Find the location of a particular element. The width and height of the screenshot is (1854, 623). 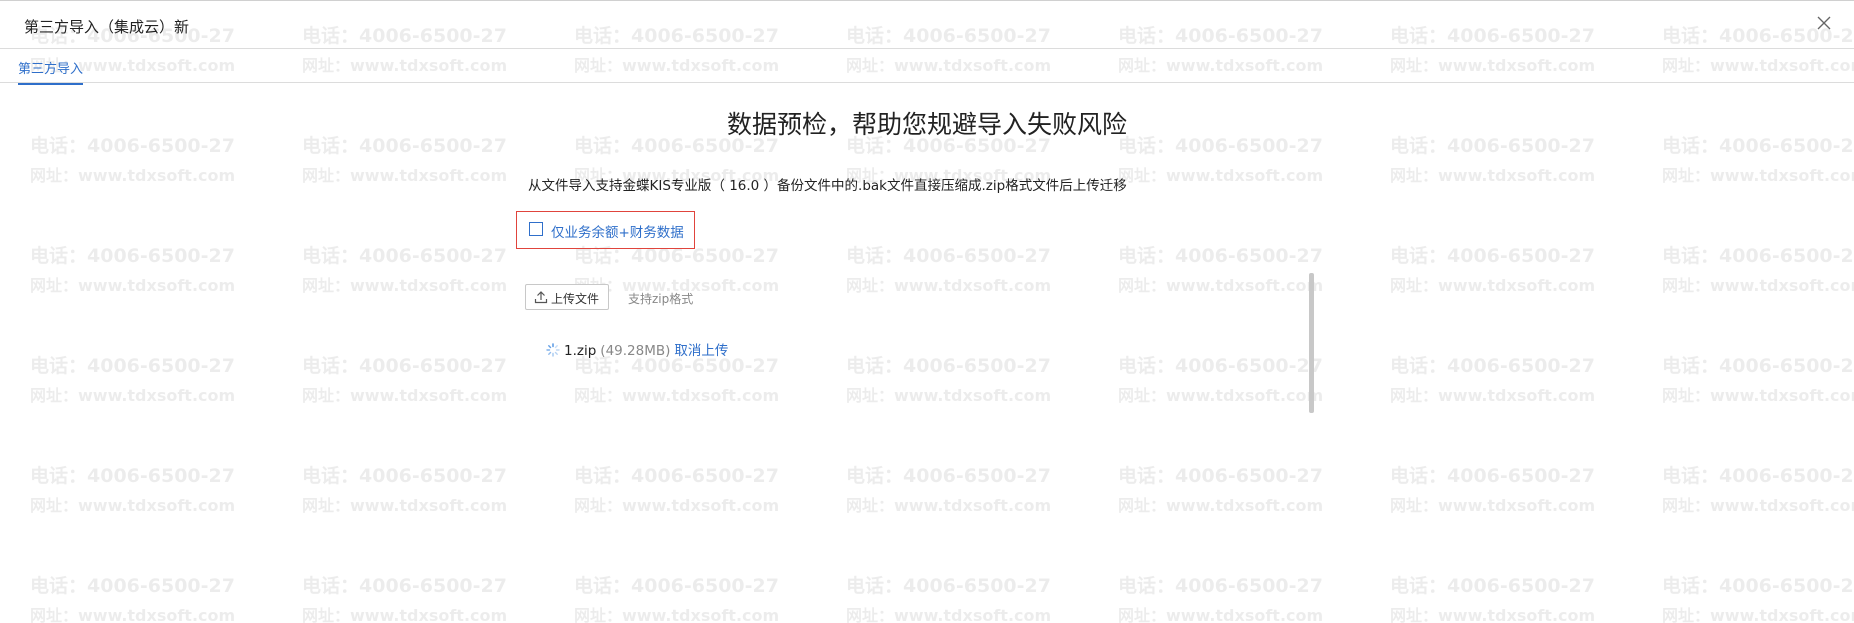

tab-third-party-import: 第三方导入 is located at coordinates (51, 71).